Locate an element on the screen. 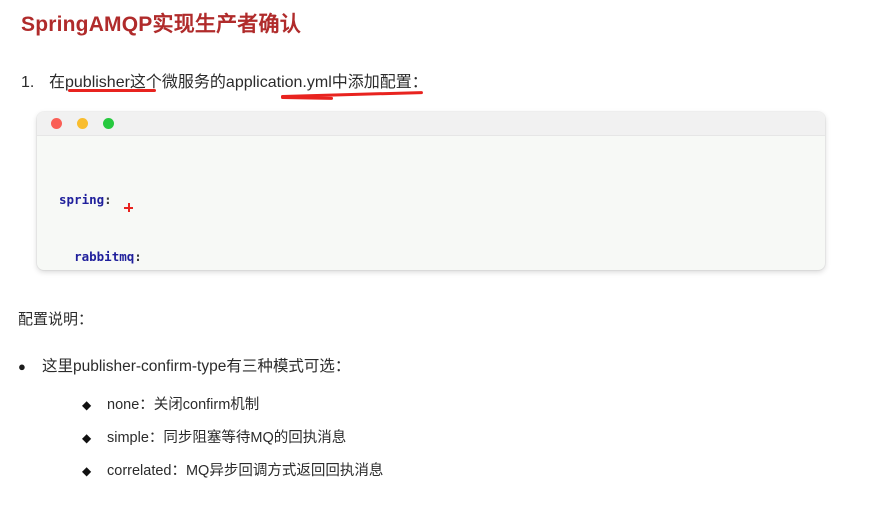 The image size is (875, 509). list-item: ◆ simple：同步阻塞等待MQ的回执消息 is located at coordinates (214, 436).